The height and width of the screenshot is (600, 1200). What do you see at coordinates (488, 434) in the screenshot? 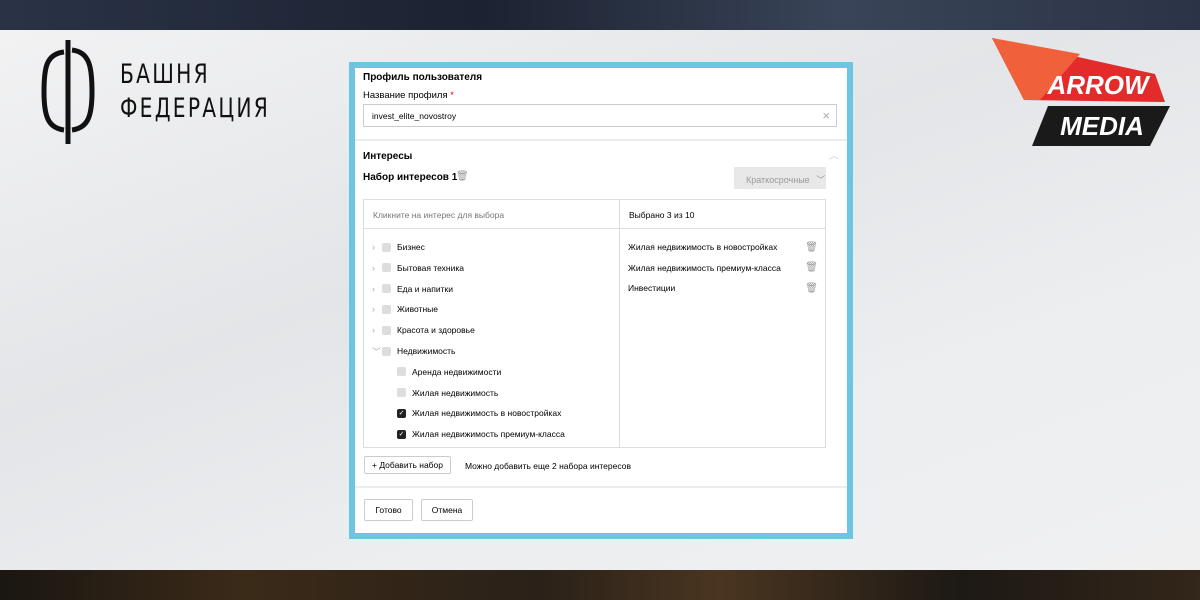
I see `subcategory-label: Жилая недвижимость премиум-класса` at bounding box center [488, 434].